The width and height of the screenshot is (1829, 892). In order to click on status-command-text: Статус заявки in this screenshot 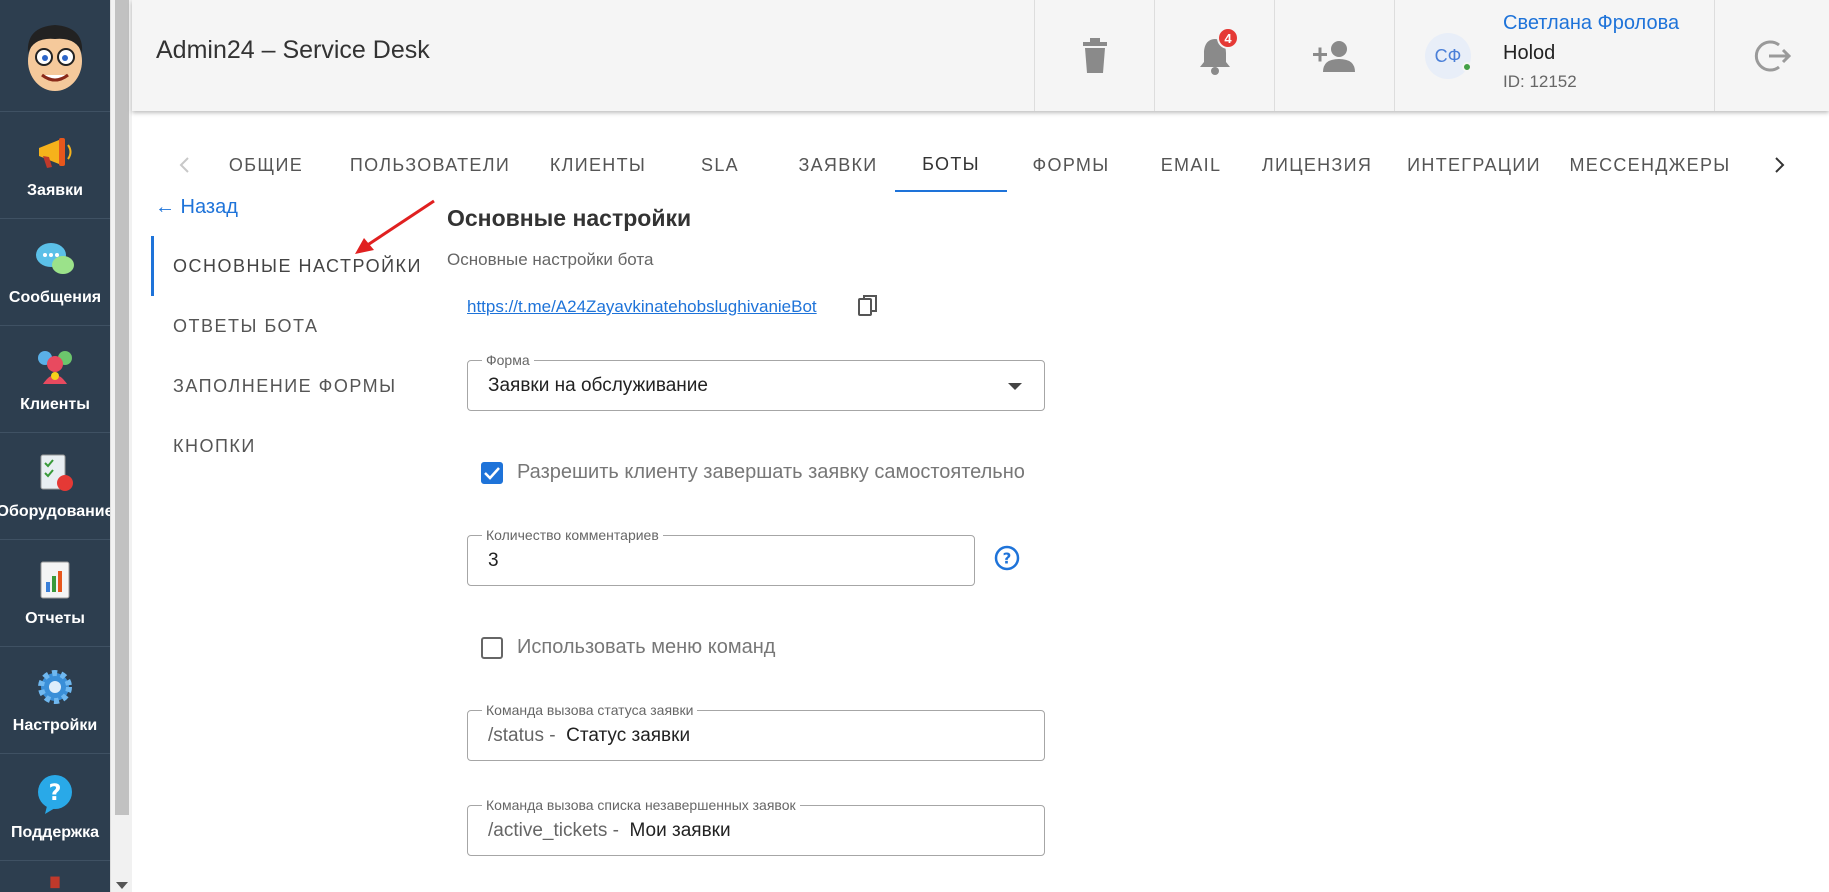, I will do `click(628, 735)`.